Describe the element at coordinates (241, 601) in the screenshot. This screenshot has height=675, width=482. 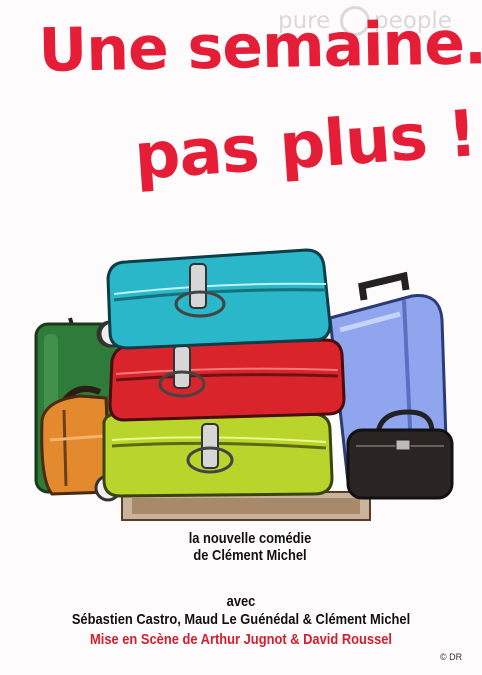
I see `cast-with-label: avec` at that location.